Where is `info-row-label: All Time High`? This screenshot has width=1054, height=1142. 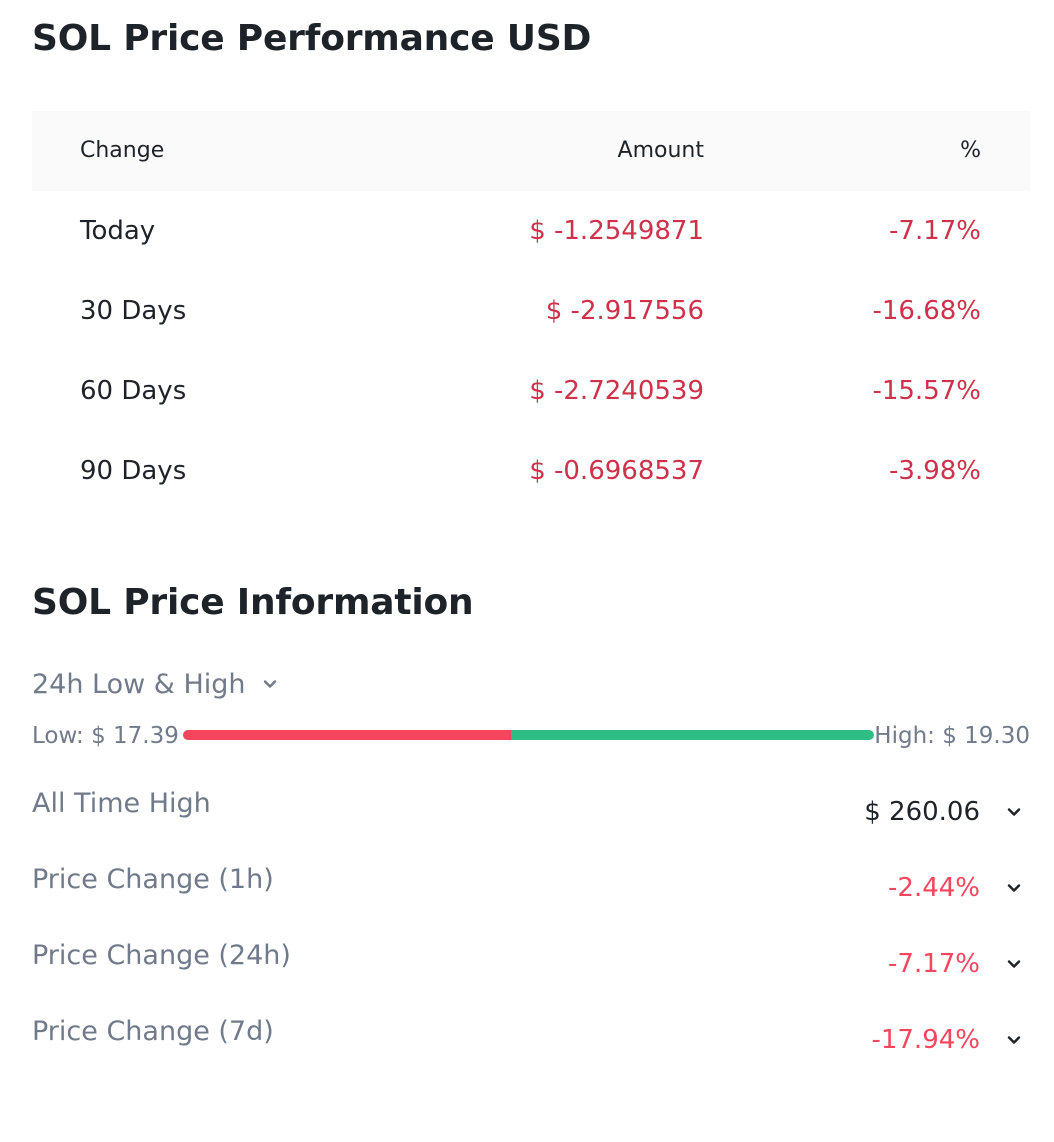
info-row-label: All Time High is located at coordinates (121, 803).